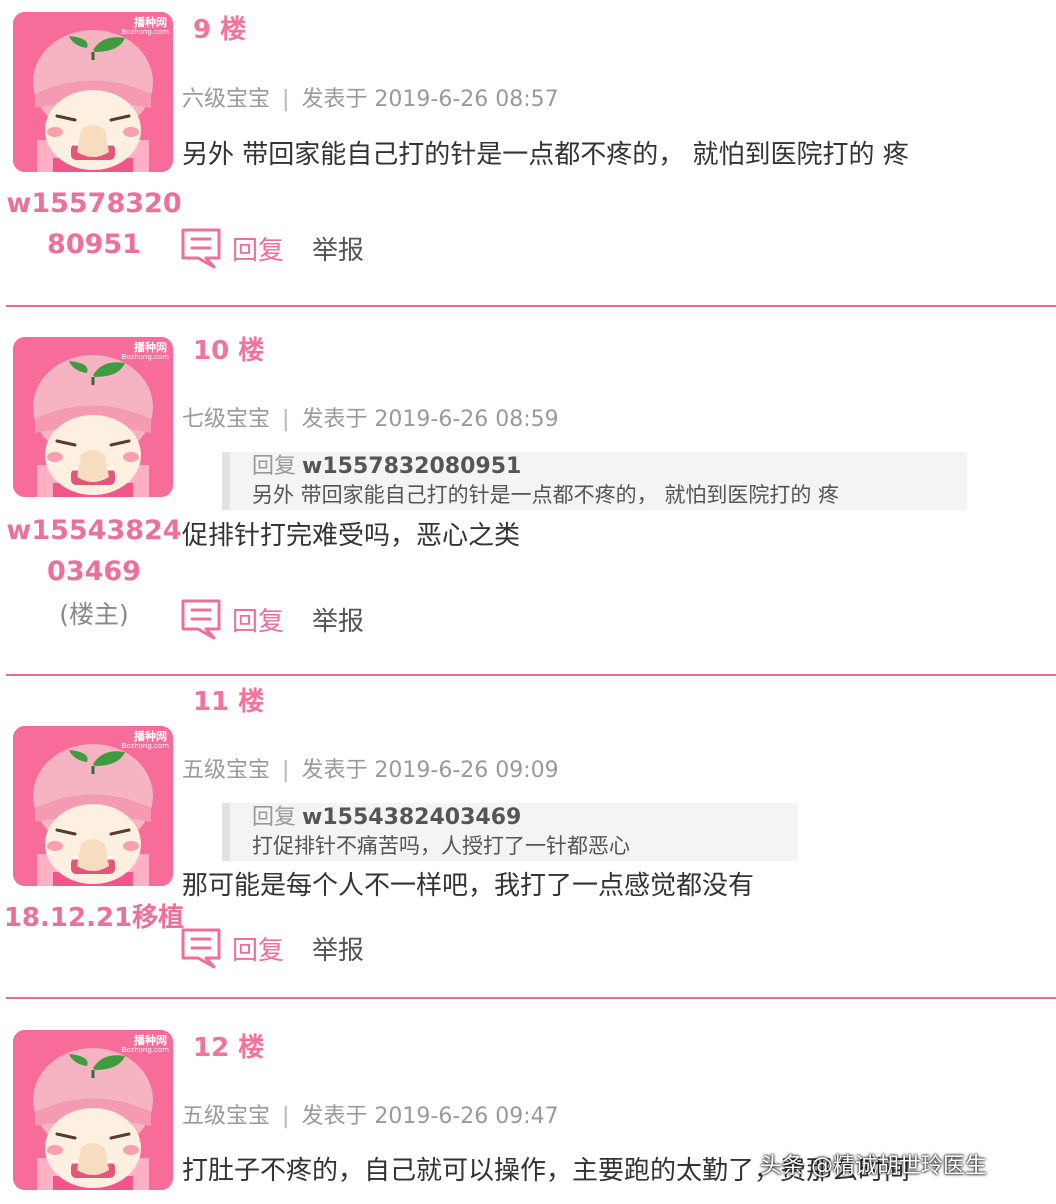 The height and width of the screenshot is (1204, 1056). Describe the element at coordinates (546, 495) in the screenshot. I see `quote-text: 另外 带回家能自己打的针是一点都不疼的， 就怕到医院打的 疼` at that location.